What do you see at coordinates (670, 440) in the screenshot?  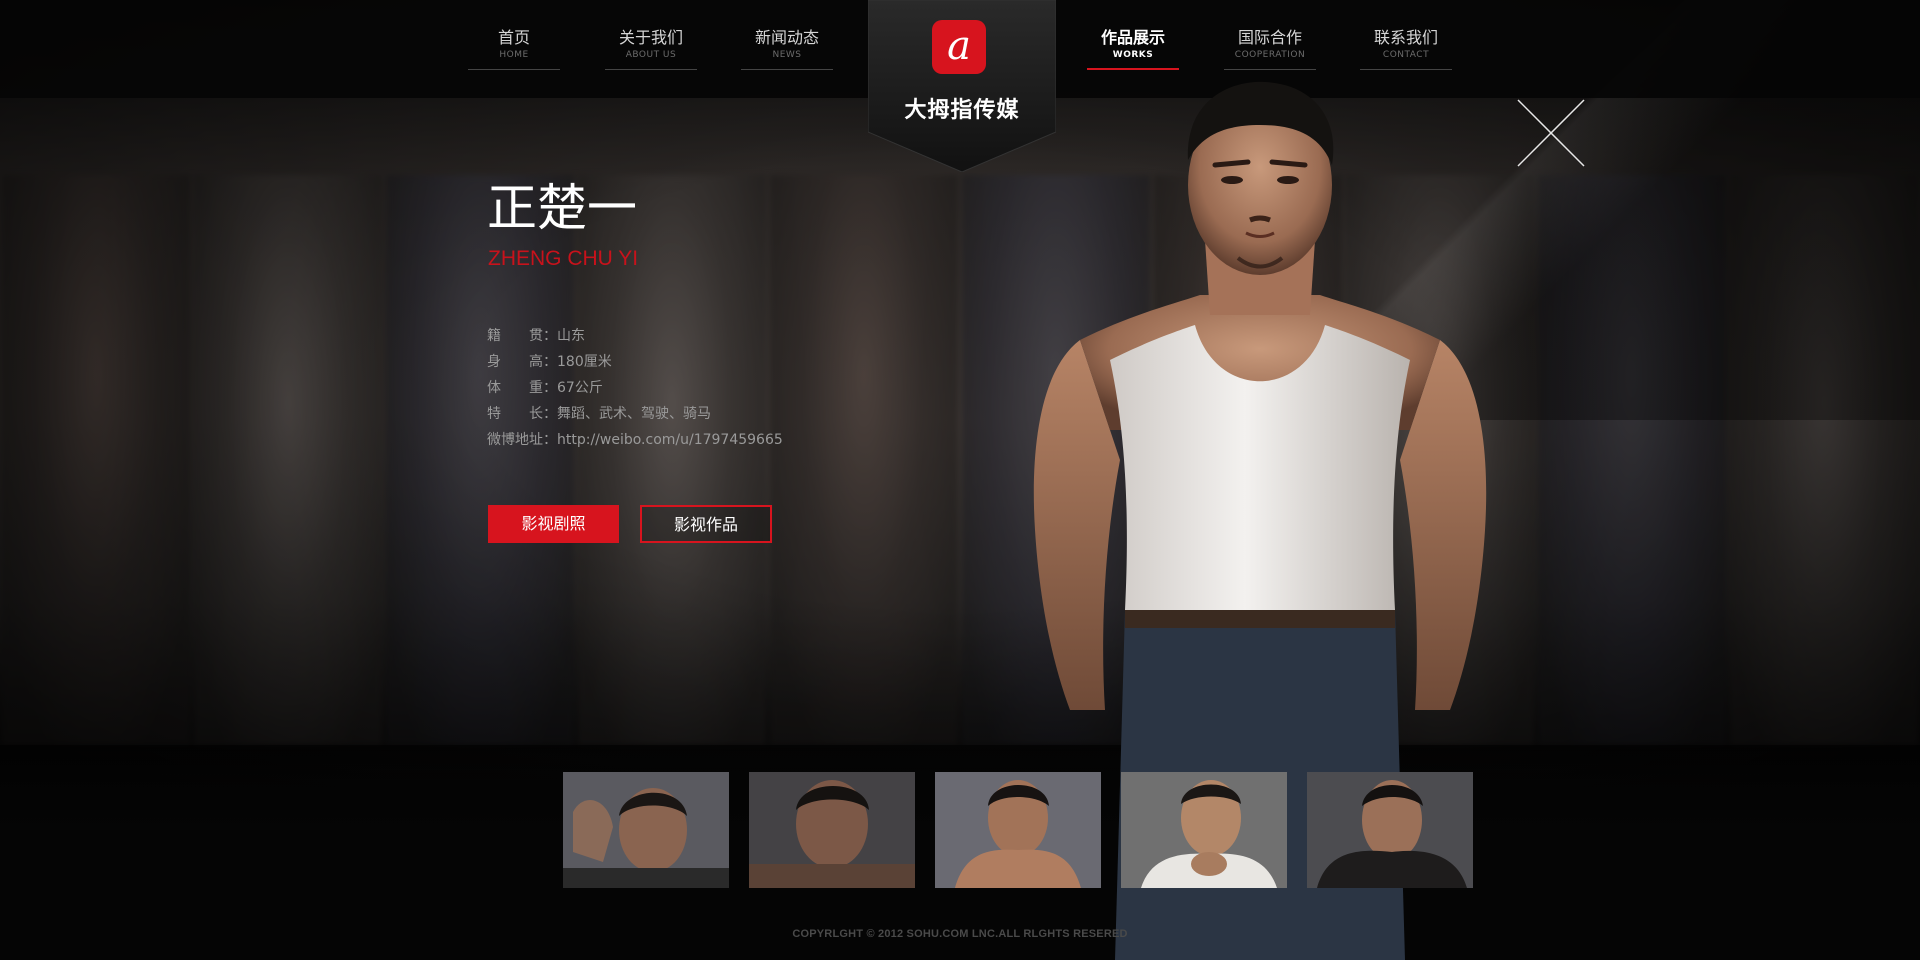 I see `weibo-link: http://weibo.com/u/1797459665` at bounding box center [670, 440].